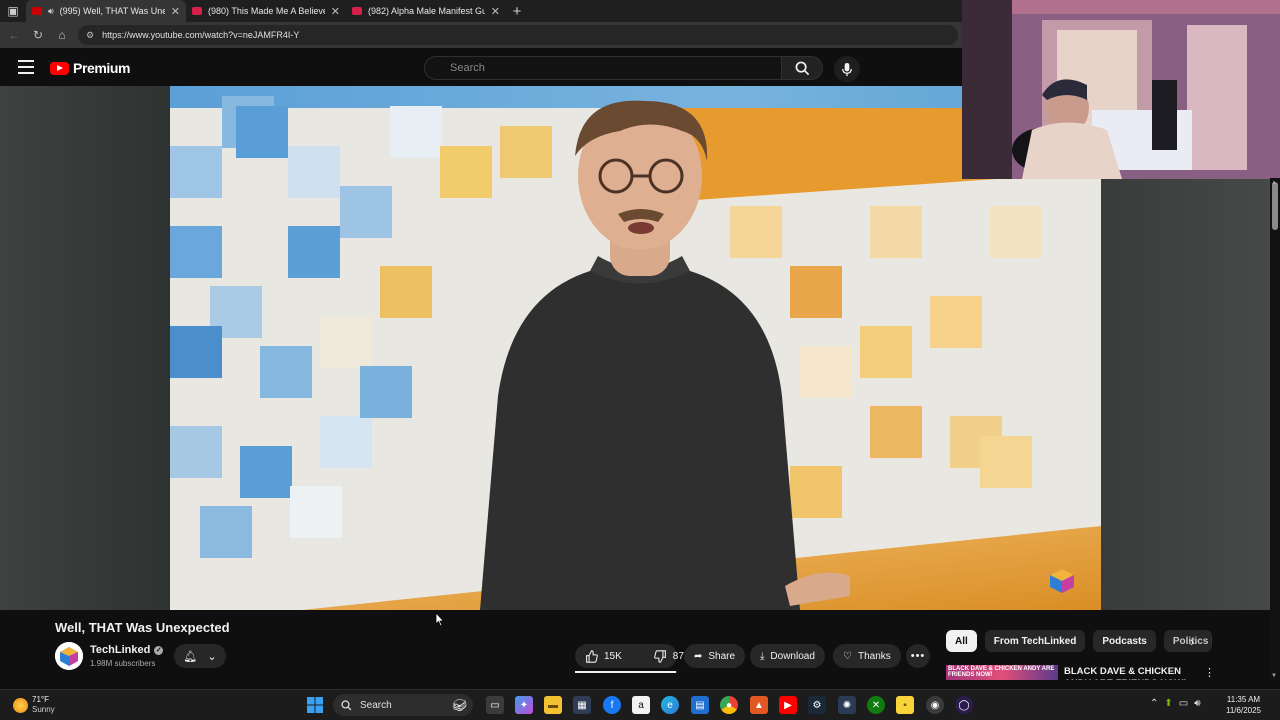 Image resolution: width=1280 pixels, height=720 pixels. Describe the element at coordinates (847, 705) in the screenshot. I see `app-icon-star: ✺` at that location.